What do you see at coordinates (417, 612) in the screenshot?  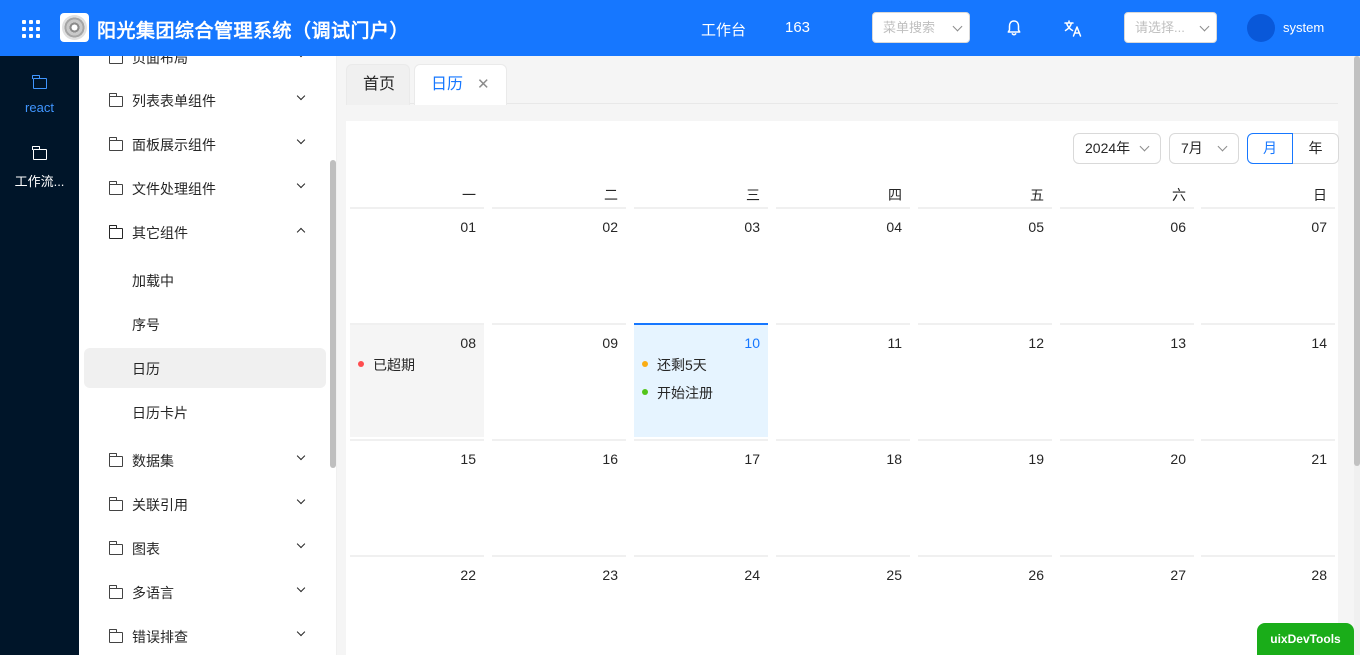 I see `calendar-day-cell: 22` at bounding box center [417, 612].